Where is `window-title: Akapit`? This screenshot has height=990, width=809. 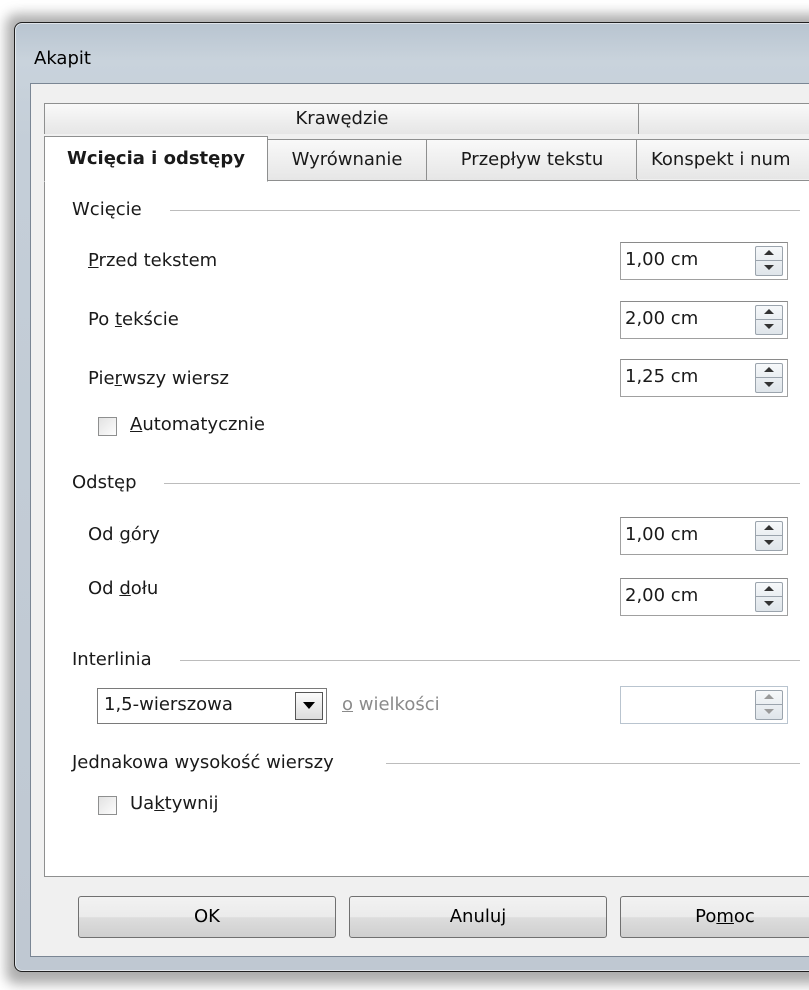
window-title: Akapit is located at coordinates (62, 58).